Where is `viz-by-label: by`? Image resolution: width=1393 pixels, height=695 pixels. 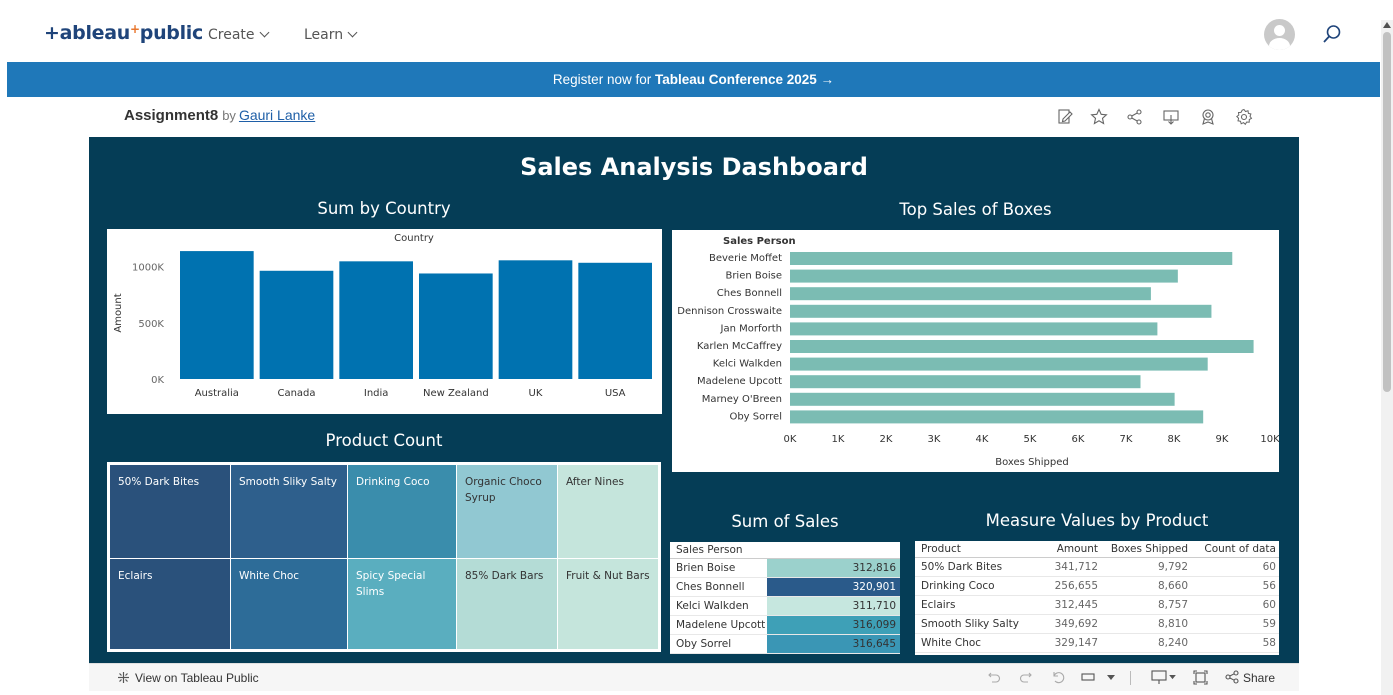 viz-by-label: by is located at coordinates (229, 115).